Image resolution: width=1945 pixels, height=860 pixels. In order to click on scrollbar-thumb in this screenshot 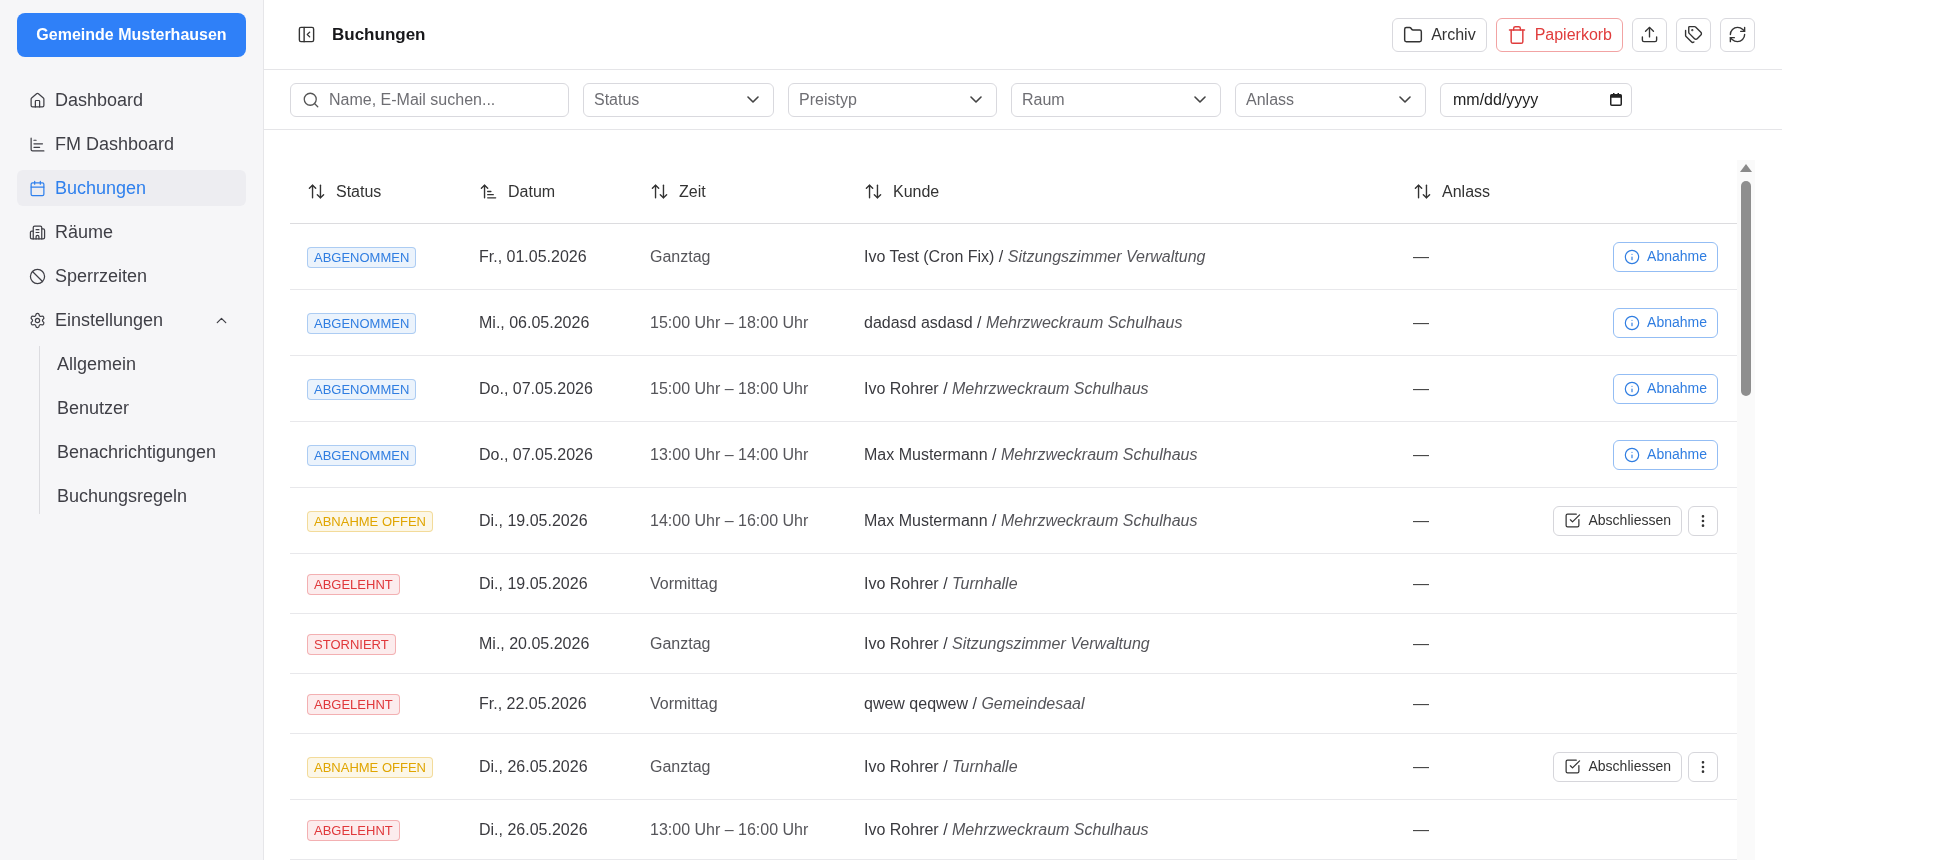, I will do `click(1746, 288)`.